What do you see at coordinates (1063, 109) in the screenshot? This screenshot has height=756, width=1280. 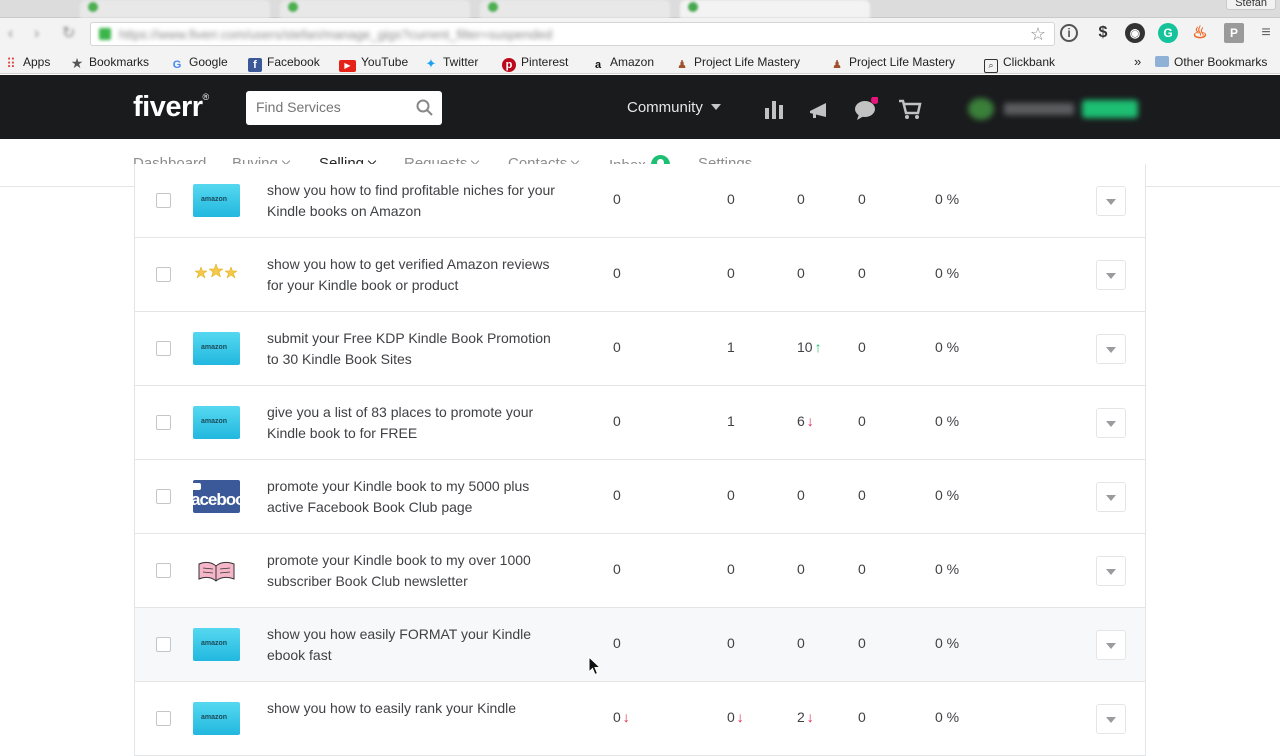 I see `user-account-blurred` at bounding box center [1063, 109].